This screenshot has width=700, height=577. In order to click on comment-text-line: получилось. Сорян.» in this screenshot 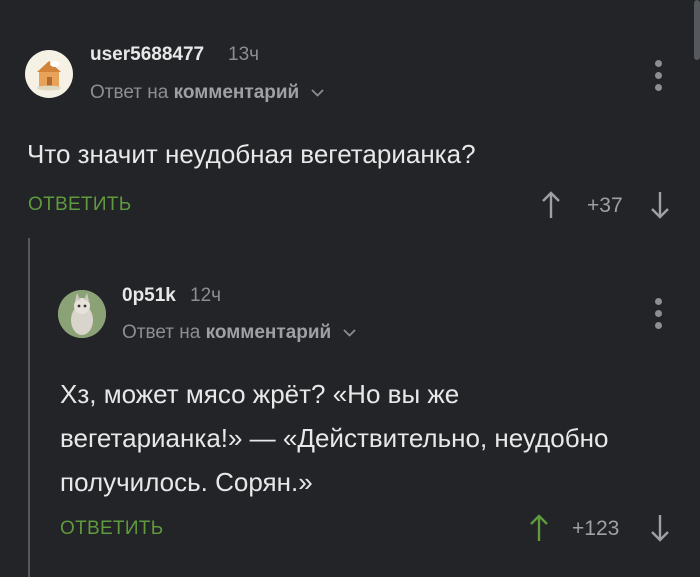, I will do `click(186, 482)`.